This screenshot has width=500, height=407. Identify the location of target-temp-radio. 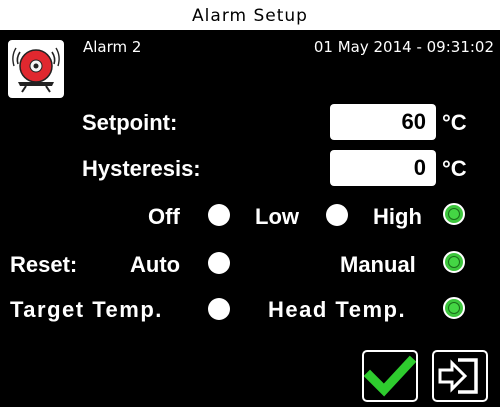
(219, 309).